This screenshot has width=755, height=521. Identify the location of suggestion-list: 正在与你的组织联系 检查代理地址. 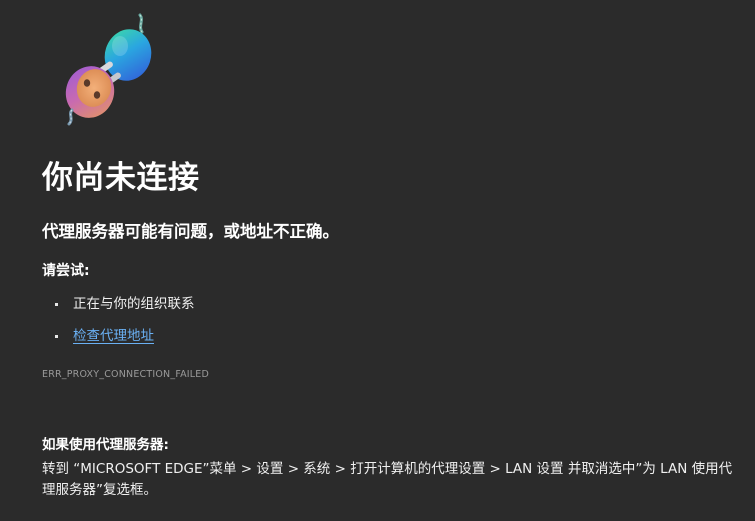
(118, 324).